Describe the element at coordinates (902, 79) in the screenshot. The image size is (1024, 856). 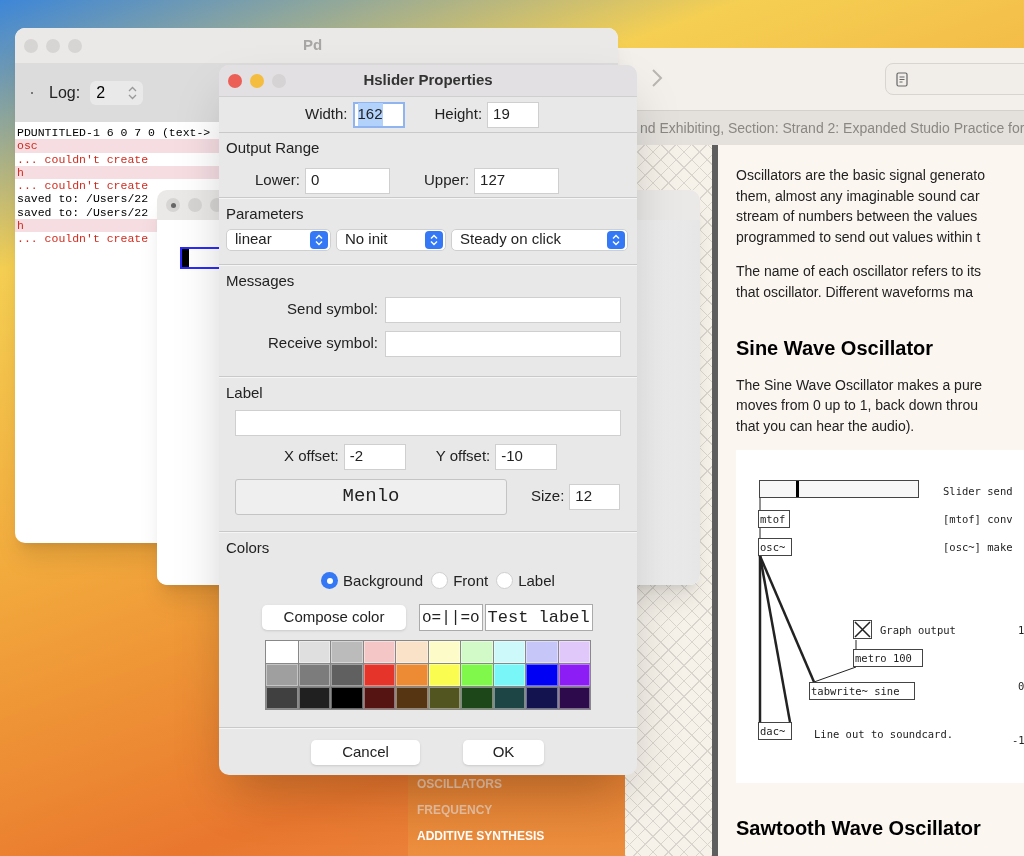
I see `document-icon` at that location.